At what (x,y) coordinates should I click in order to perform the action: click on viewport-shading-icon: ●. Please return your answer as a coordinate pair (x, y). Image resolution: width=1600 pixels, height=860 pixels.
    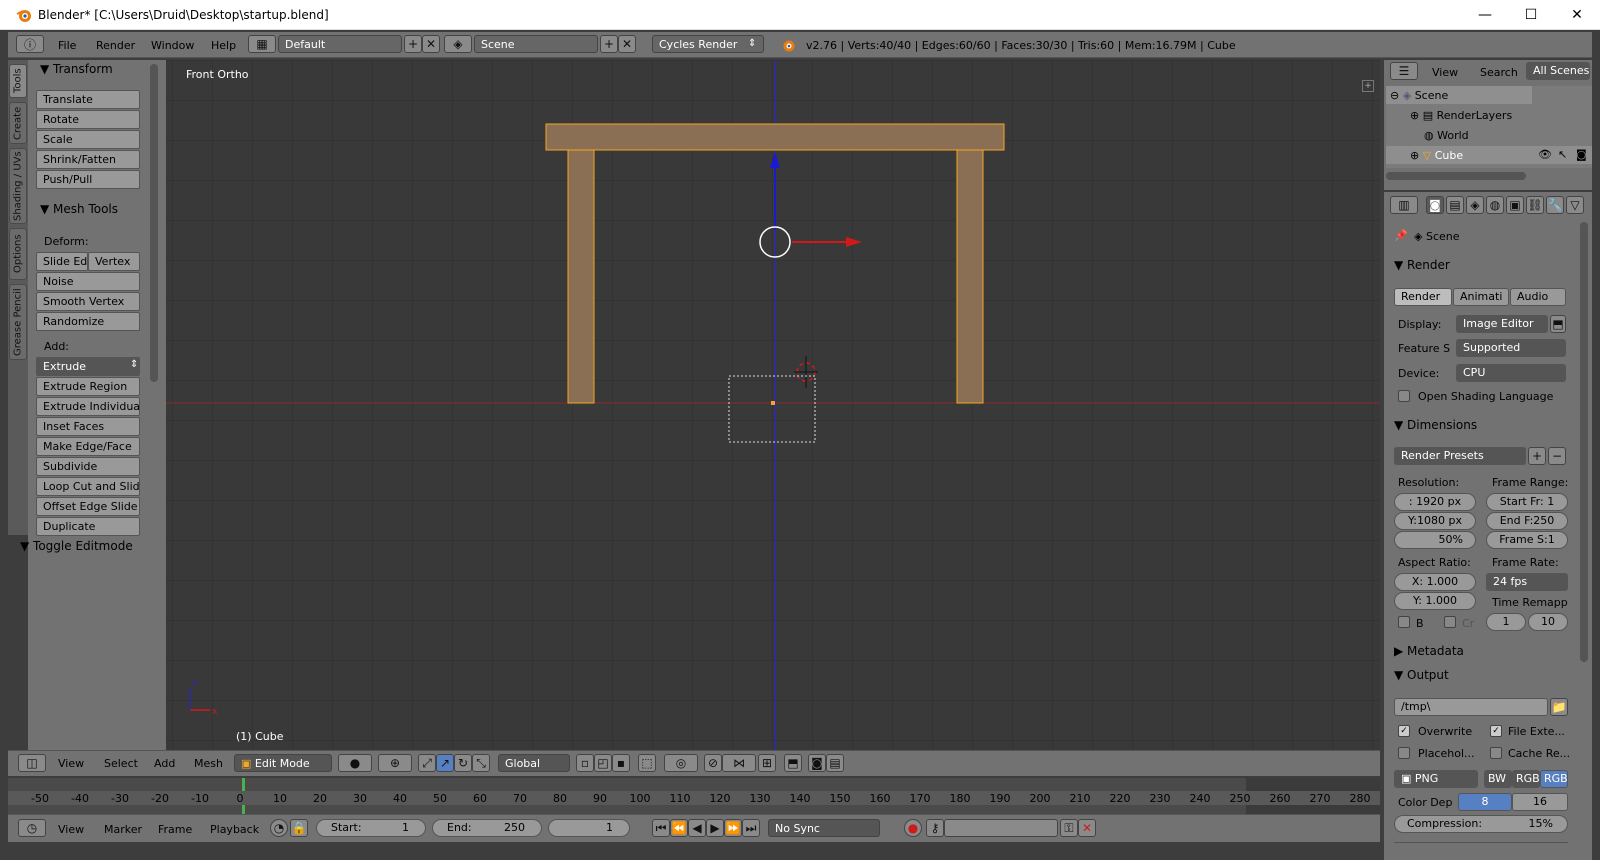
    Looking at the image, I should click on (355, 763).